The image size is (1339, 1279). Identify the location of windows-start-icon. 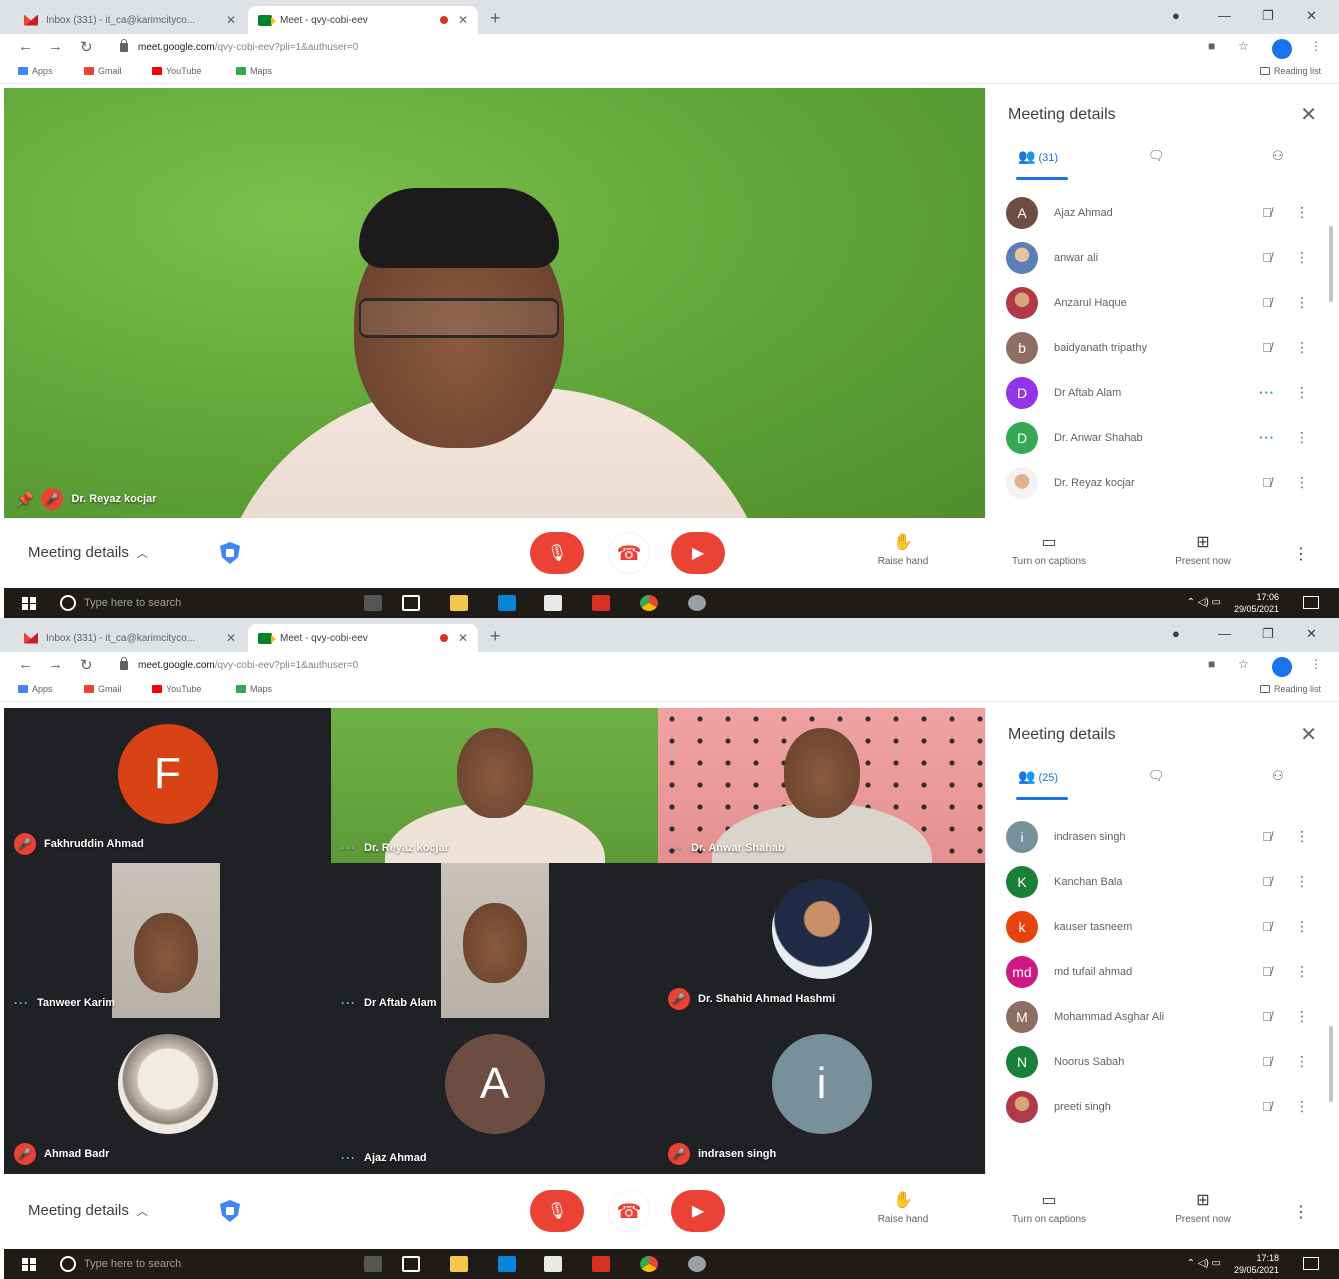
(29, 1264).